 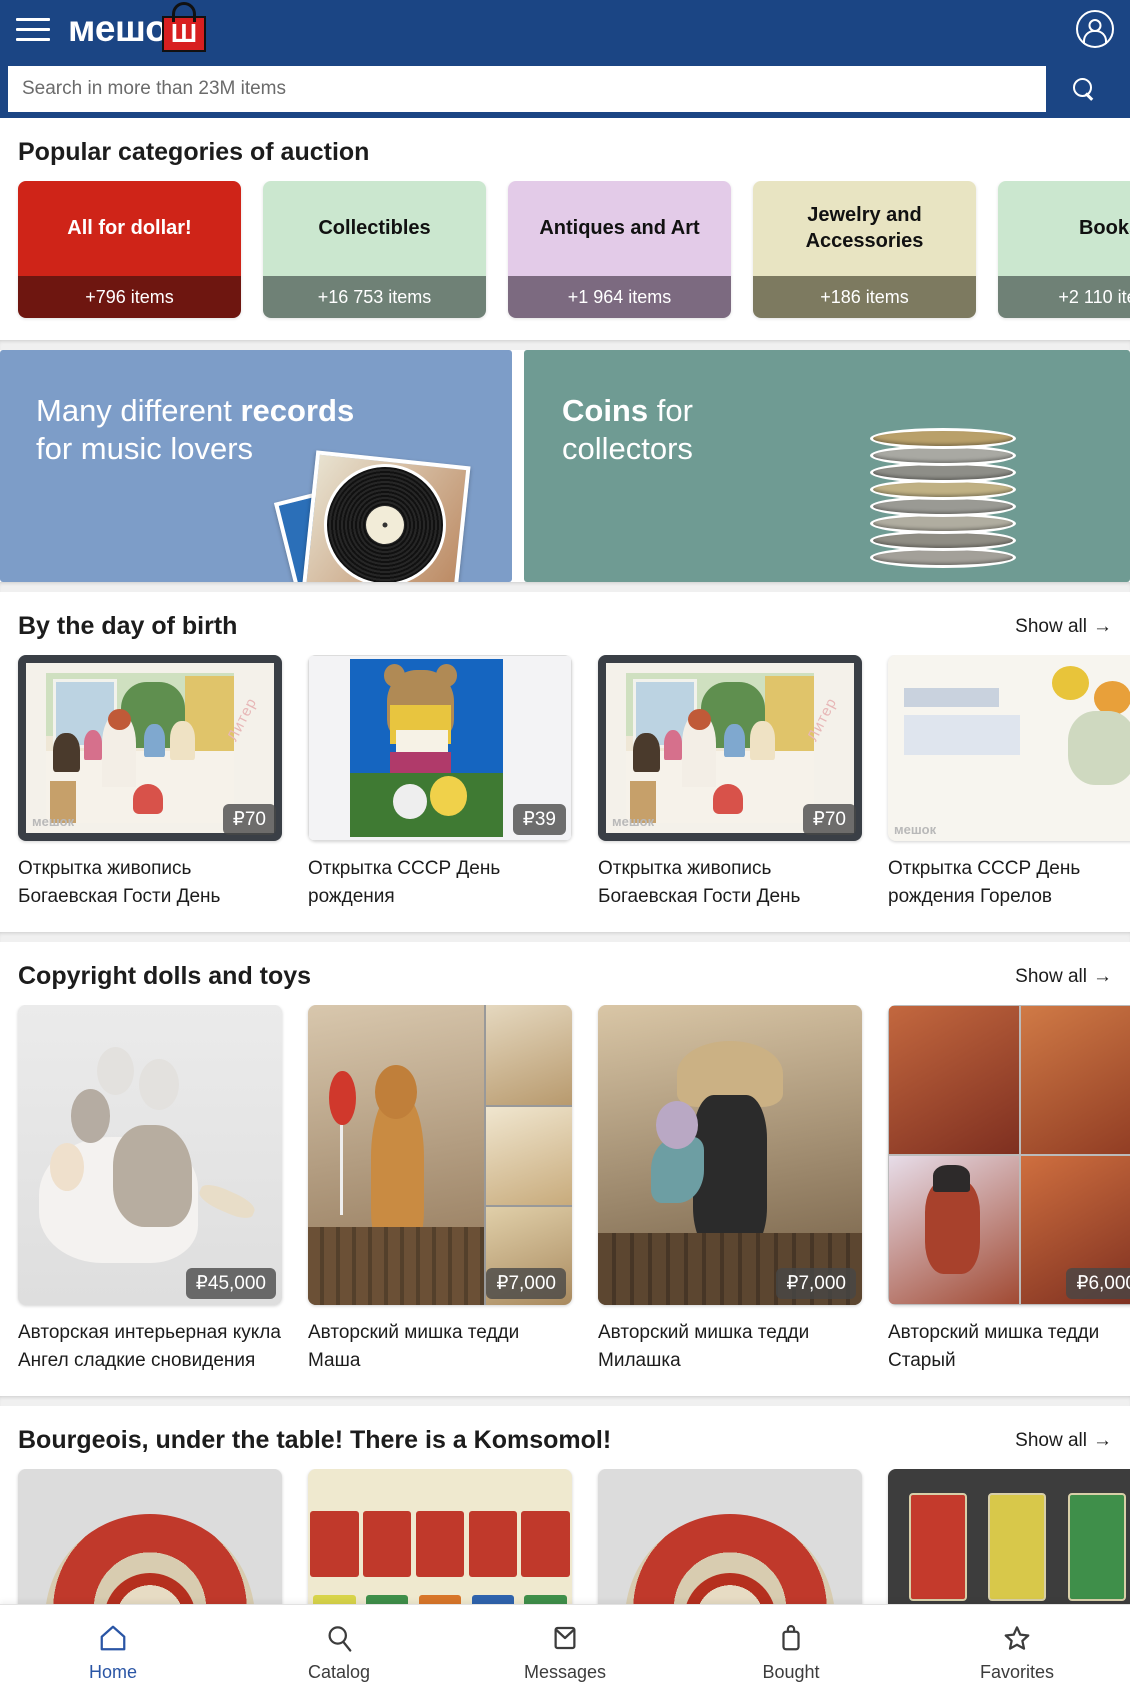 I want to click on product-title: Авторский мишка тедди Старый, so click(x=994, y=1346).